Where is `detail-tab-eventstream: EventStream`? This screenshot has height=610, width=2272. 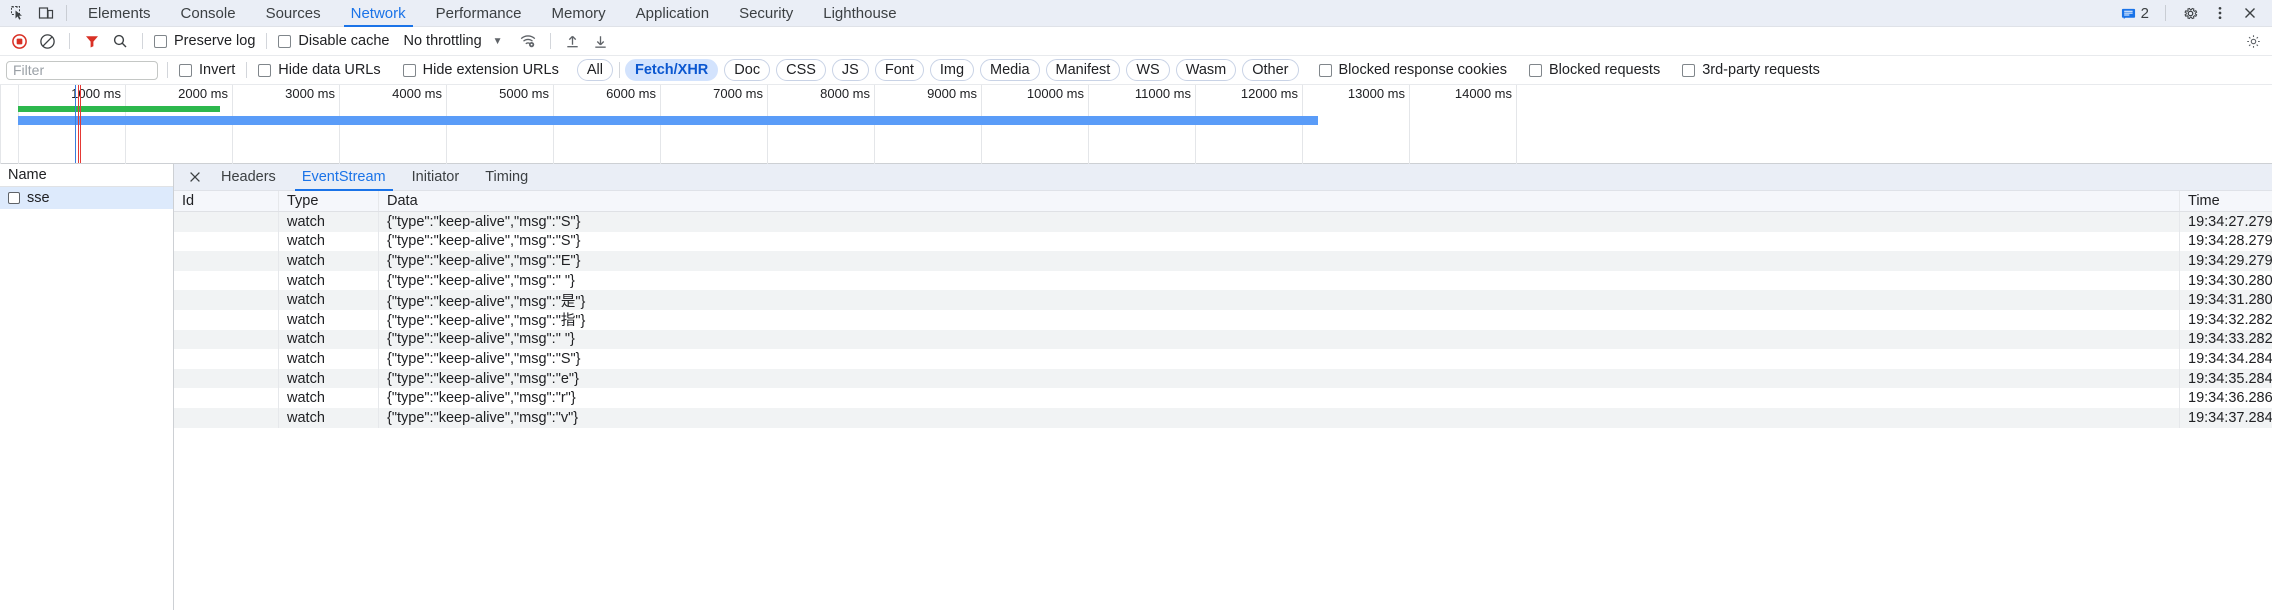
detail-tab-eventstream: EventStream is located at coordinates (344, 177).